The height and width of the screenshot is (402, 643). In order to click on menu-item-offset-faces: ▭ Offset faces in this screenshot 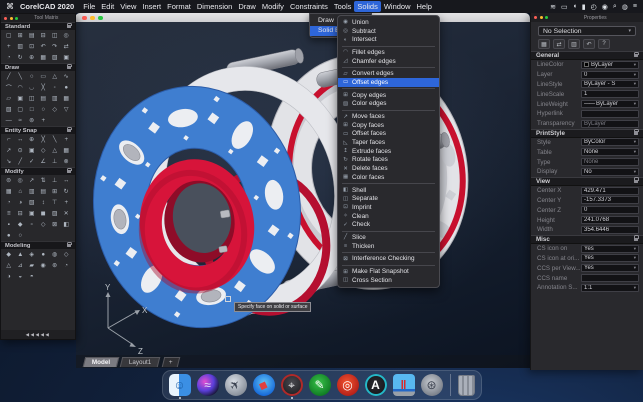, I will do `click(388, 134)`.